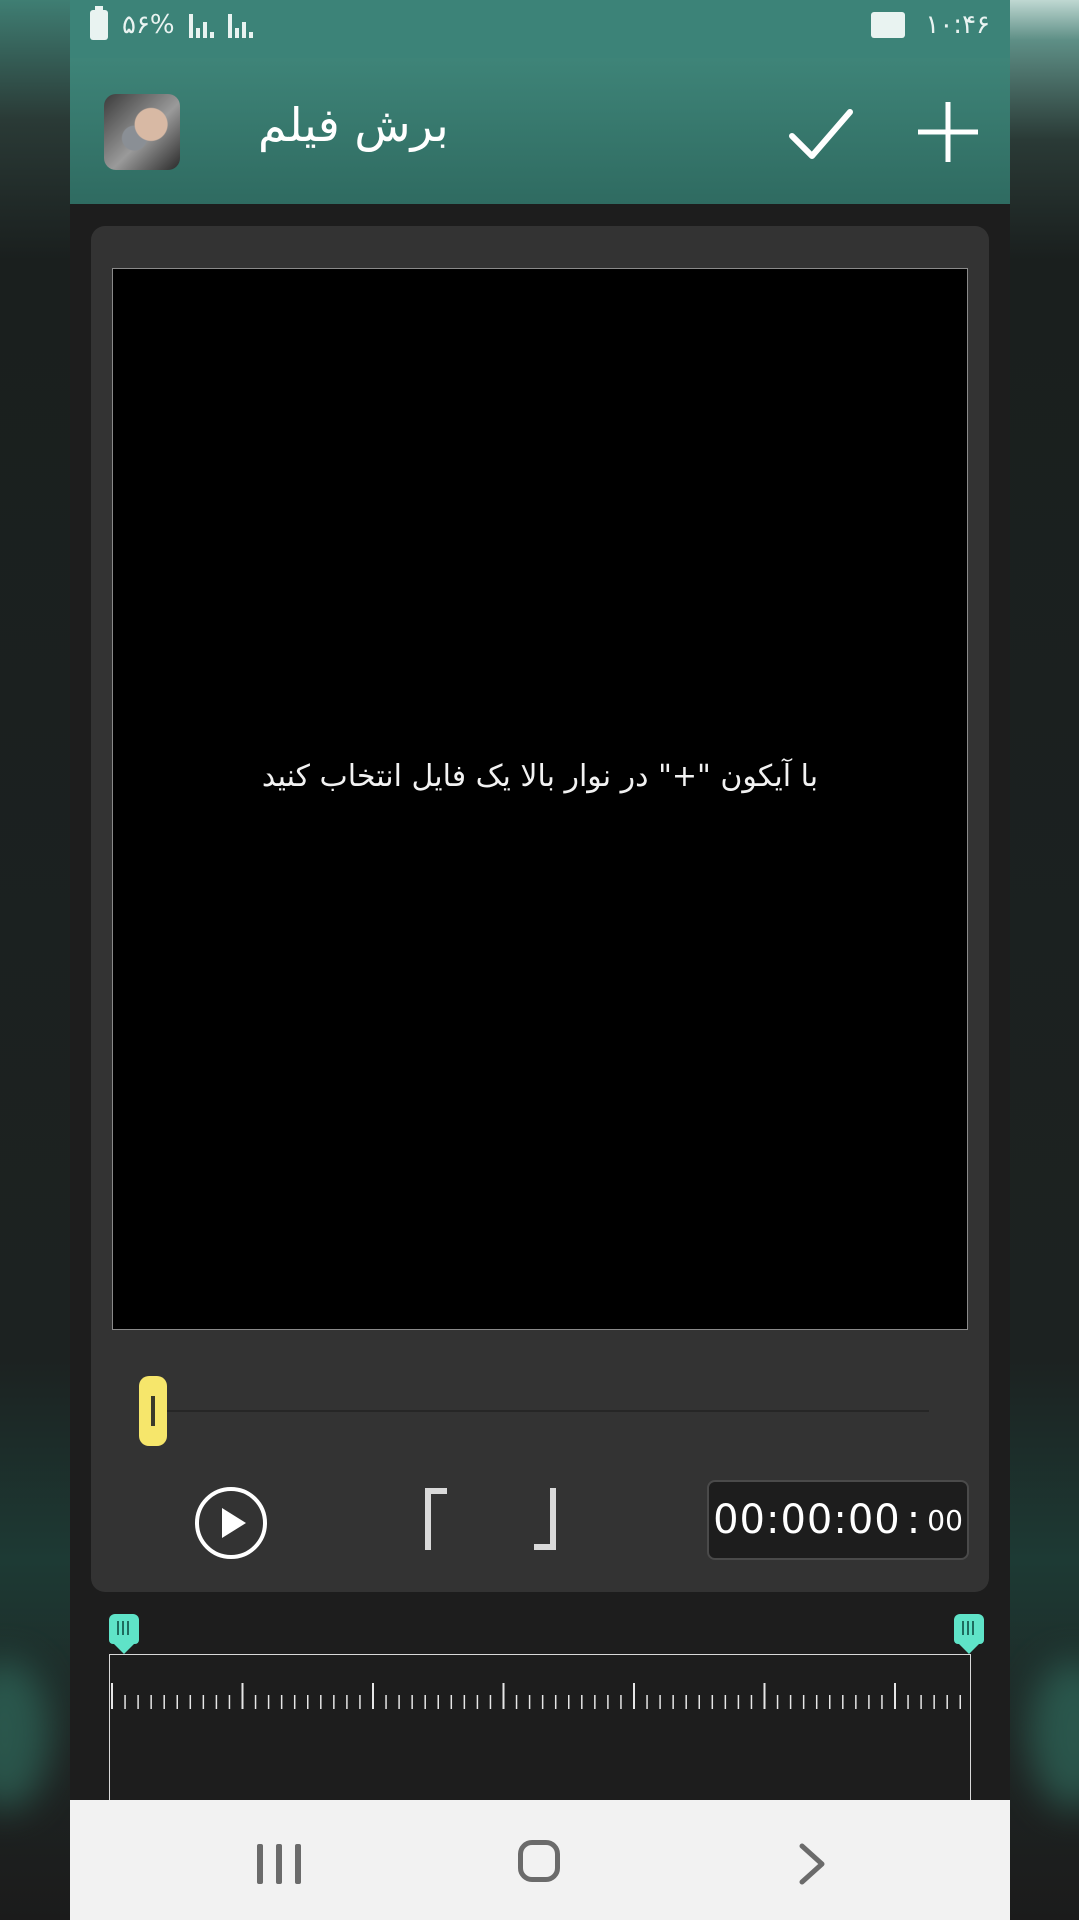 Image resolution: width=1079 pixels, height=1920 pixels. I want to click on timecode-display: 00:00:00 : 00, so click(838, 1520).